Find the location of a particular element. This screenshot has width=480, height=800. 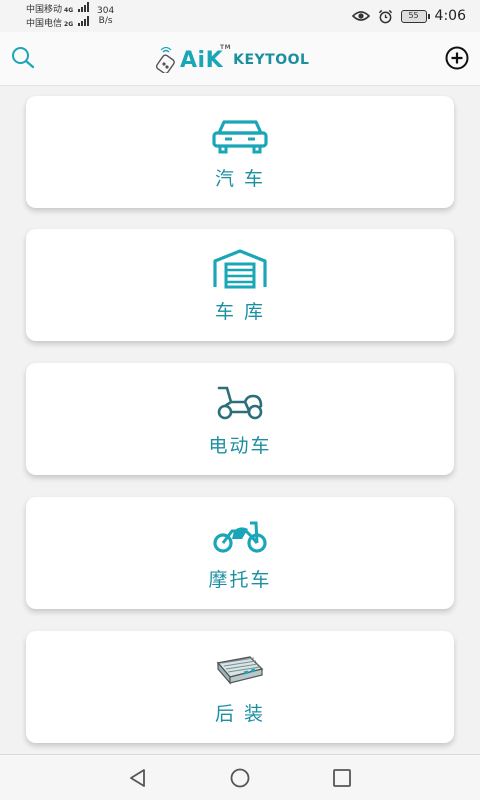

motorcycle-icon is located at coordinates (240, 537).